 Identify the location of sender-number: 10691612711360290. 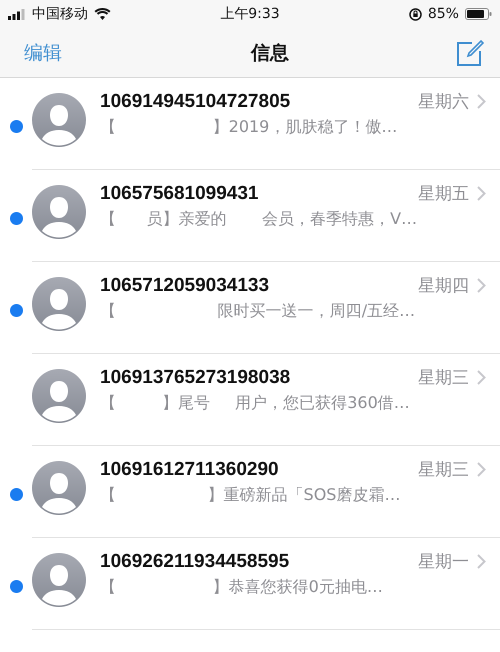
(189, 469).